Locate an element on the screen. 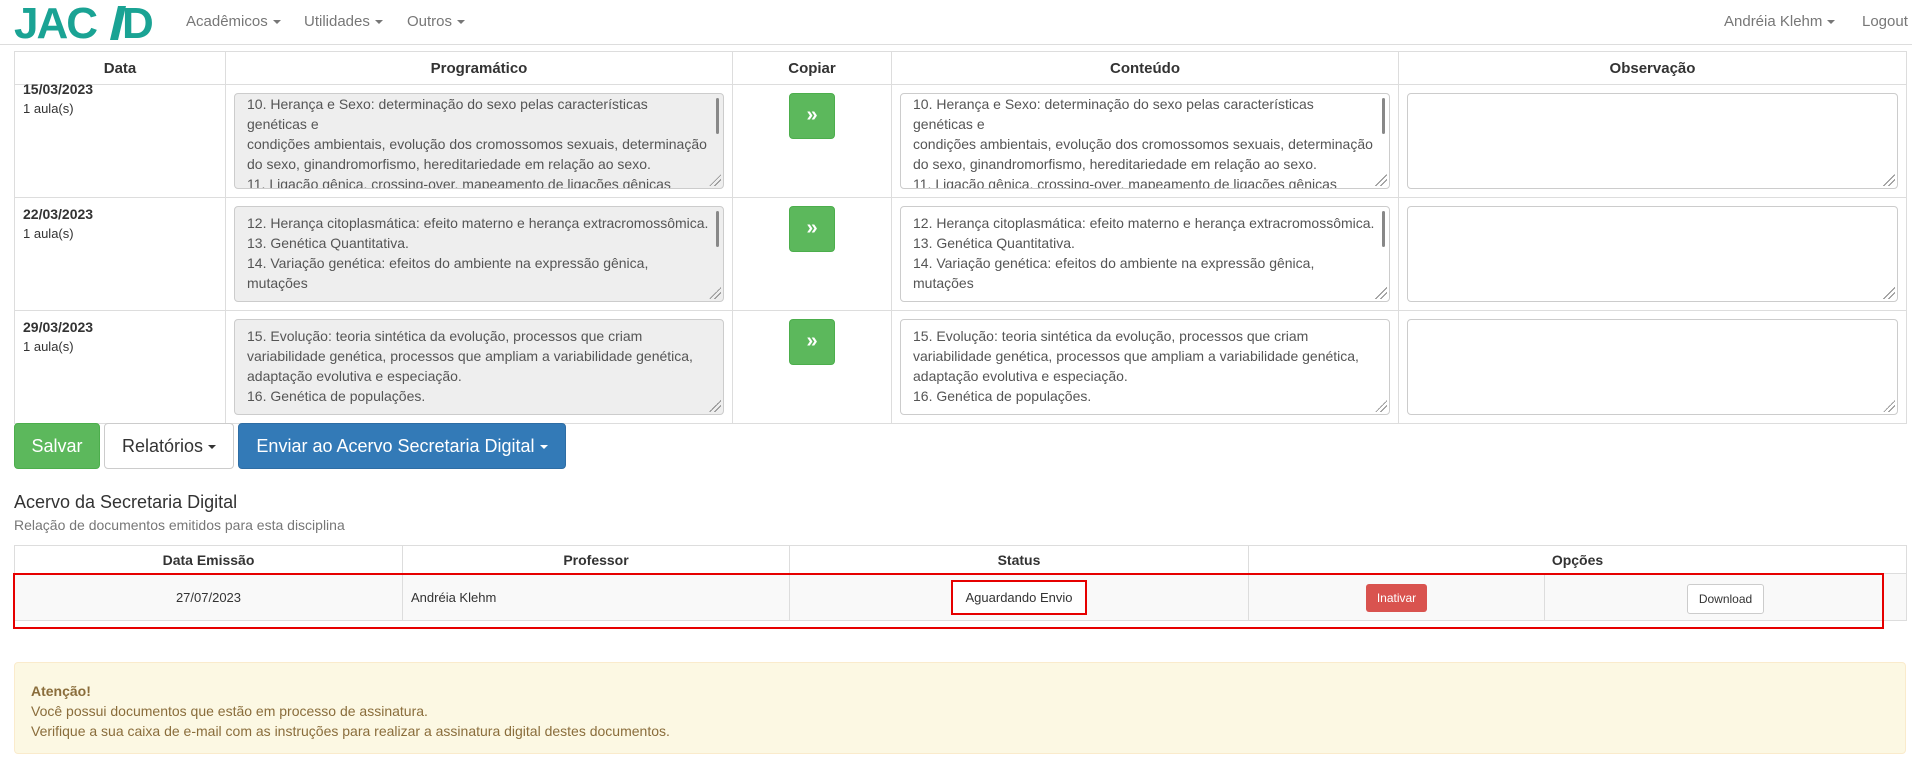 This screenshot has width=1912, height=762. header-status: Status is located at coordinates (1019, 559).